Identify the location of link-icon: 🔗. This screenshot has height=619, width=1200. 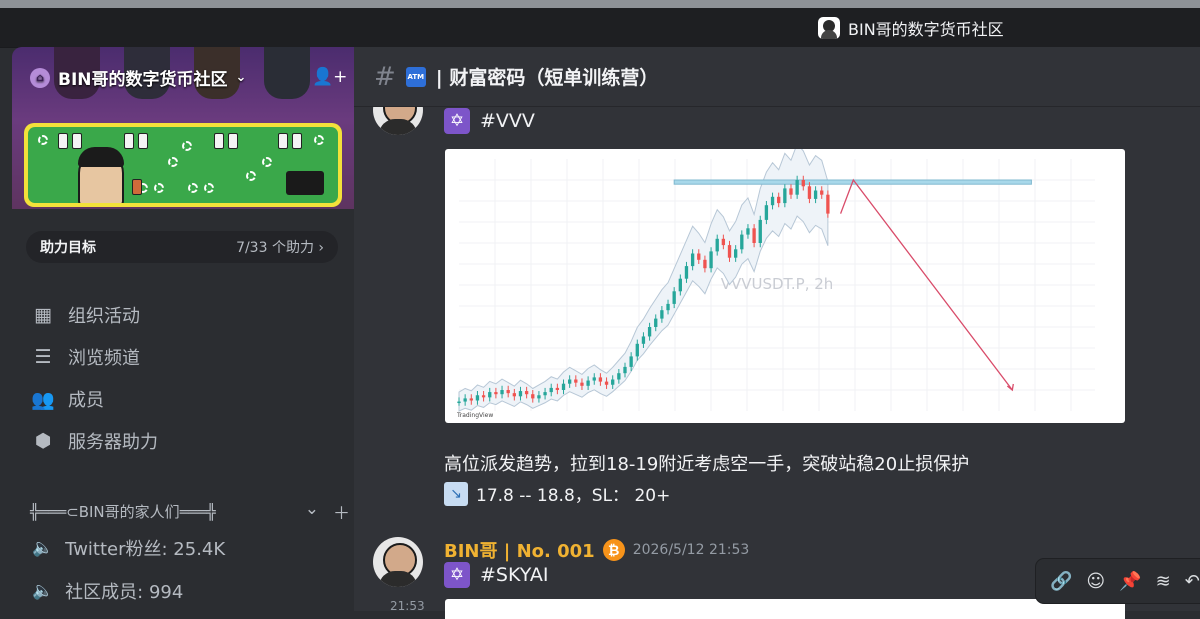
(1061, 581).